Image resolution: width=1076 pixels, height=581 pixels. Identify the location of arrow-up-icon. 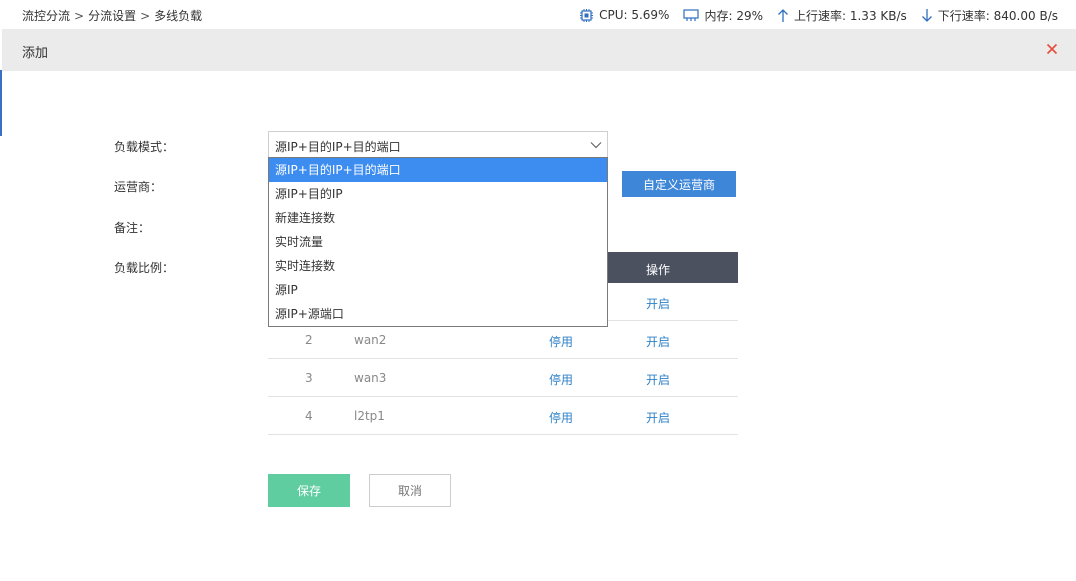
(783, 15).